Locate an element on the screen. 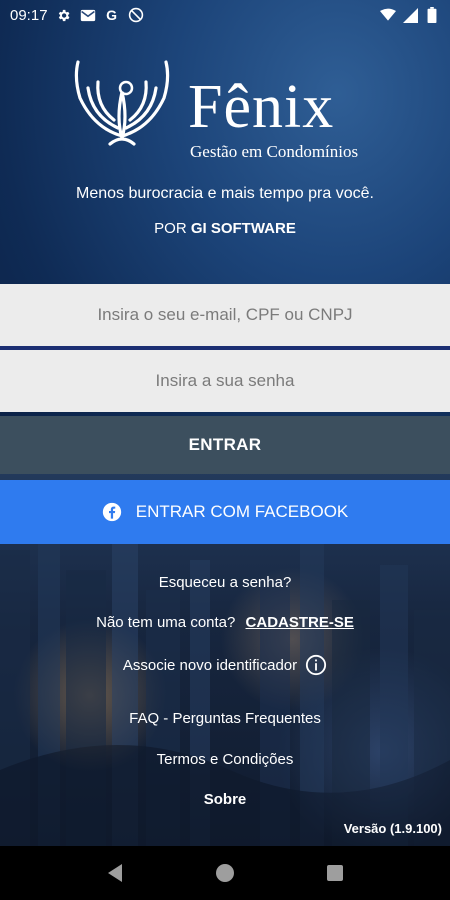 This screenshot has height=900, width=450. byline-prefix: POR is located at coordinates (170, 228).